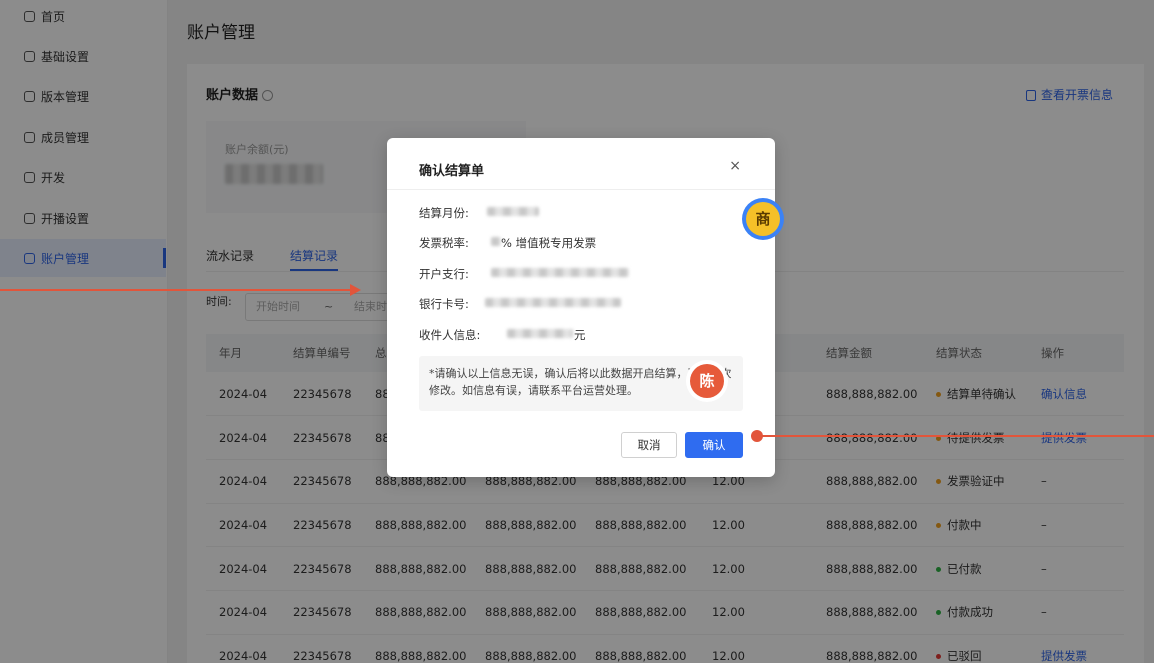  What do you see at coordinates (355, 290) in the screenshot?
I see `arrow-head-icon` at bounding box center [355, 290].